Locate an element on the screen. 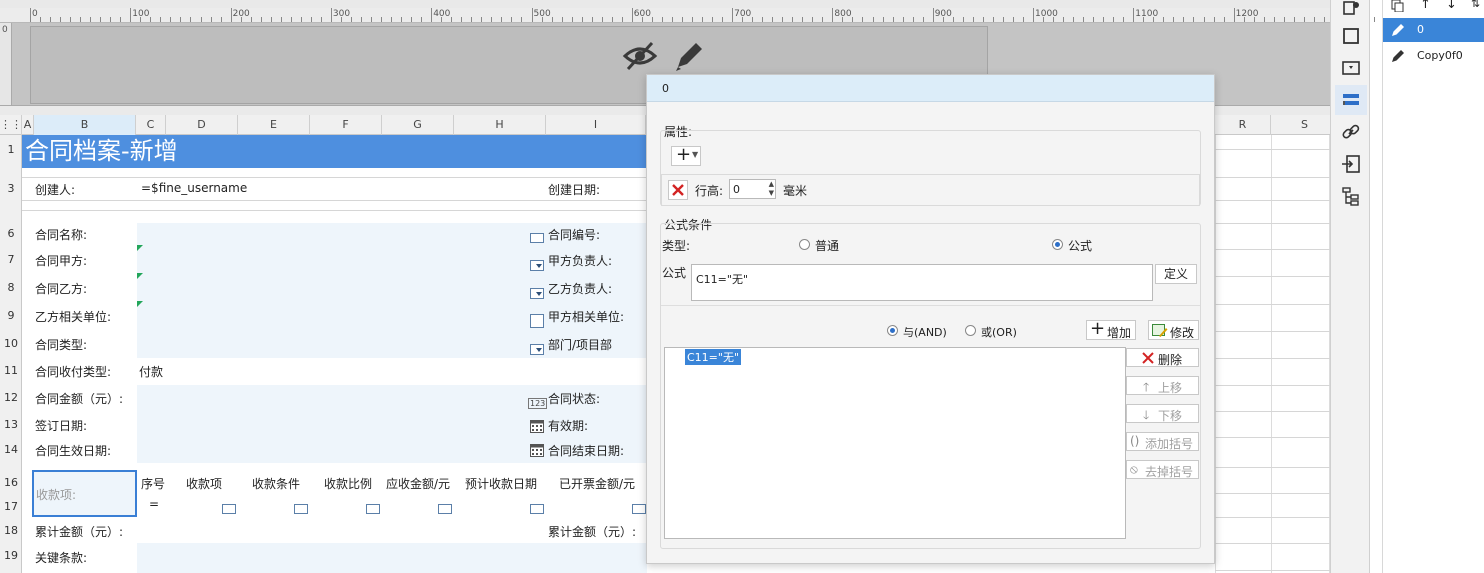 The image size is (1484, 573). list-item: 0 is located at coordinates (1433, 30).